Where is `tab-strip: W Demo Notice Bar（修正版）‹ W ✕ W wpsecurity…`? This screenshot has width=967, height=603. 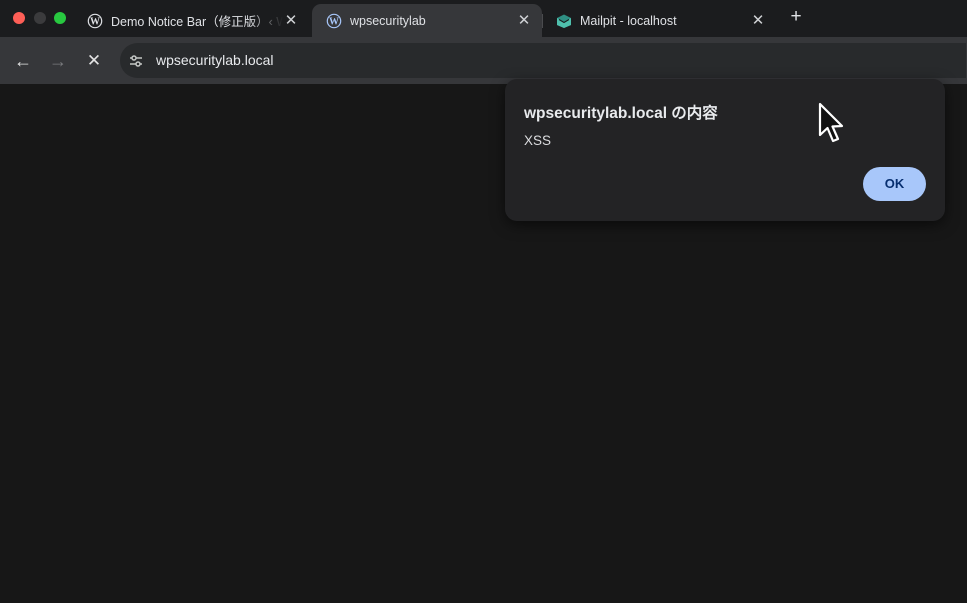
tab-strip: W Demo Notice Bar（修正版）‹ W ✕ W wpsecurity… is located at coordinates (483, 18).